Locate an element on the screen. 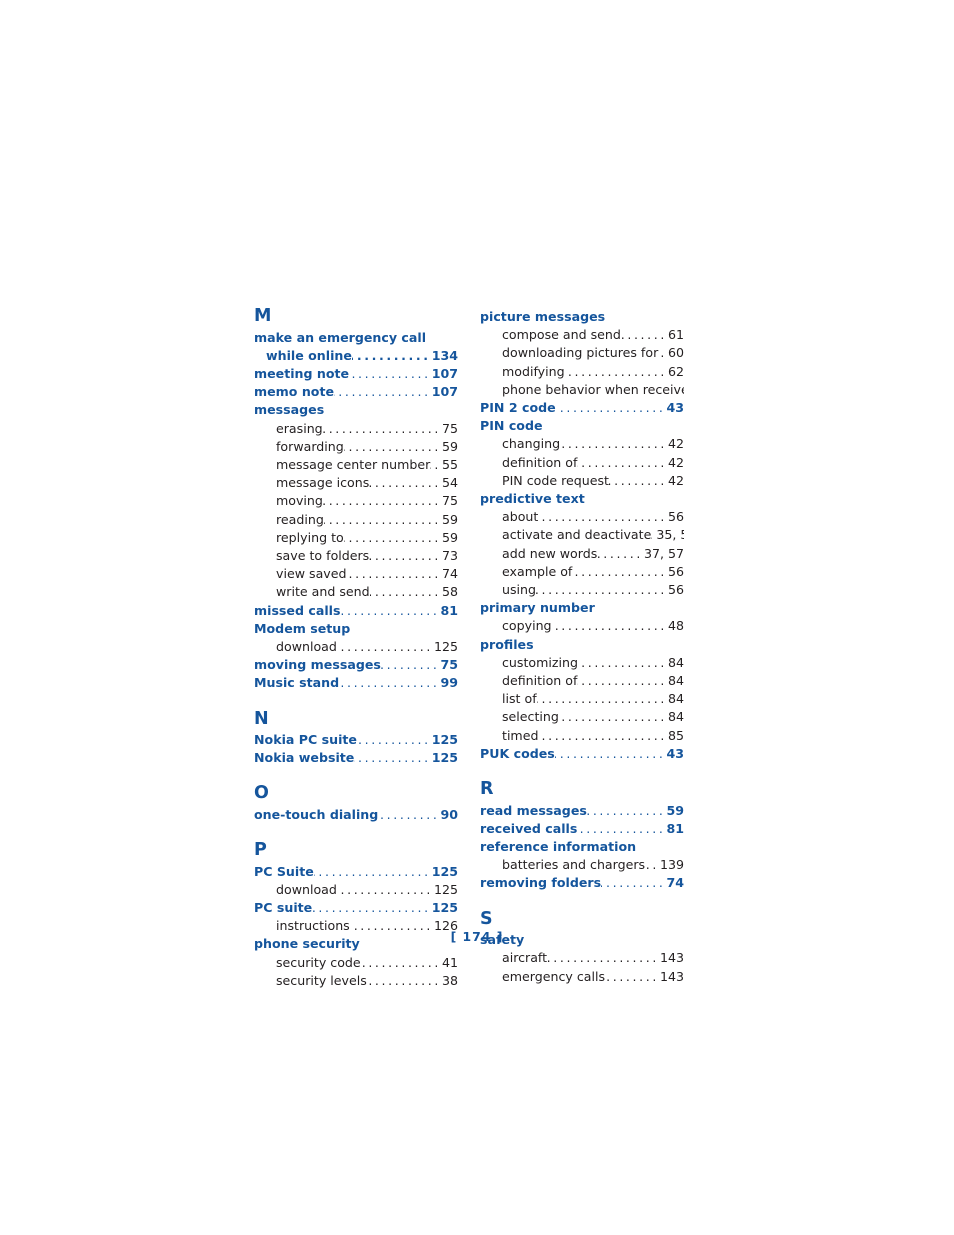 The height and width of the screenshot is (1235, 954). index-entry-label: Modem setup is located at coordinates (302, 628).